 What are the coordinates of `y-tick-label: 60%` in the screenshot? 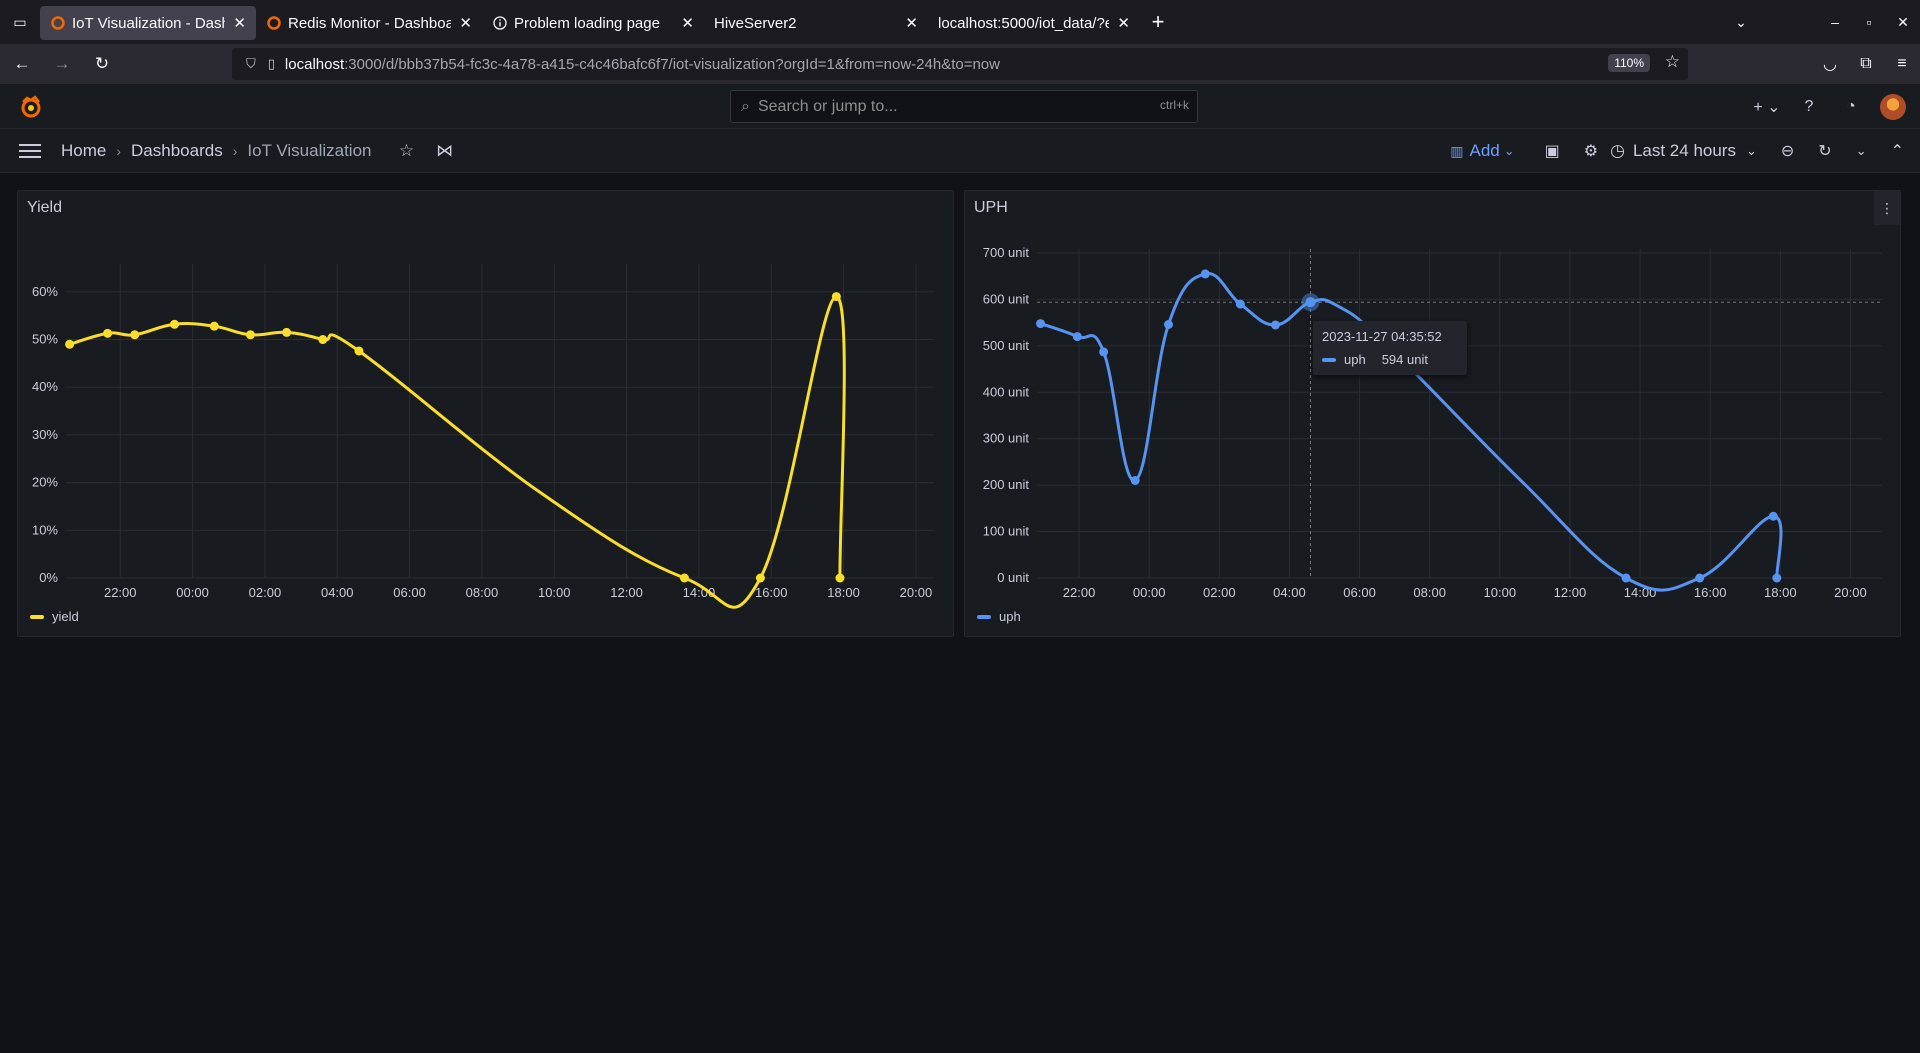 It's located at (45, 291).